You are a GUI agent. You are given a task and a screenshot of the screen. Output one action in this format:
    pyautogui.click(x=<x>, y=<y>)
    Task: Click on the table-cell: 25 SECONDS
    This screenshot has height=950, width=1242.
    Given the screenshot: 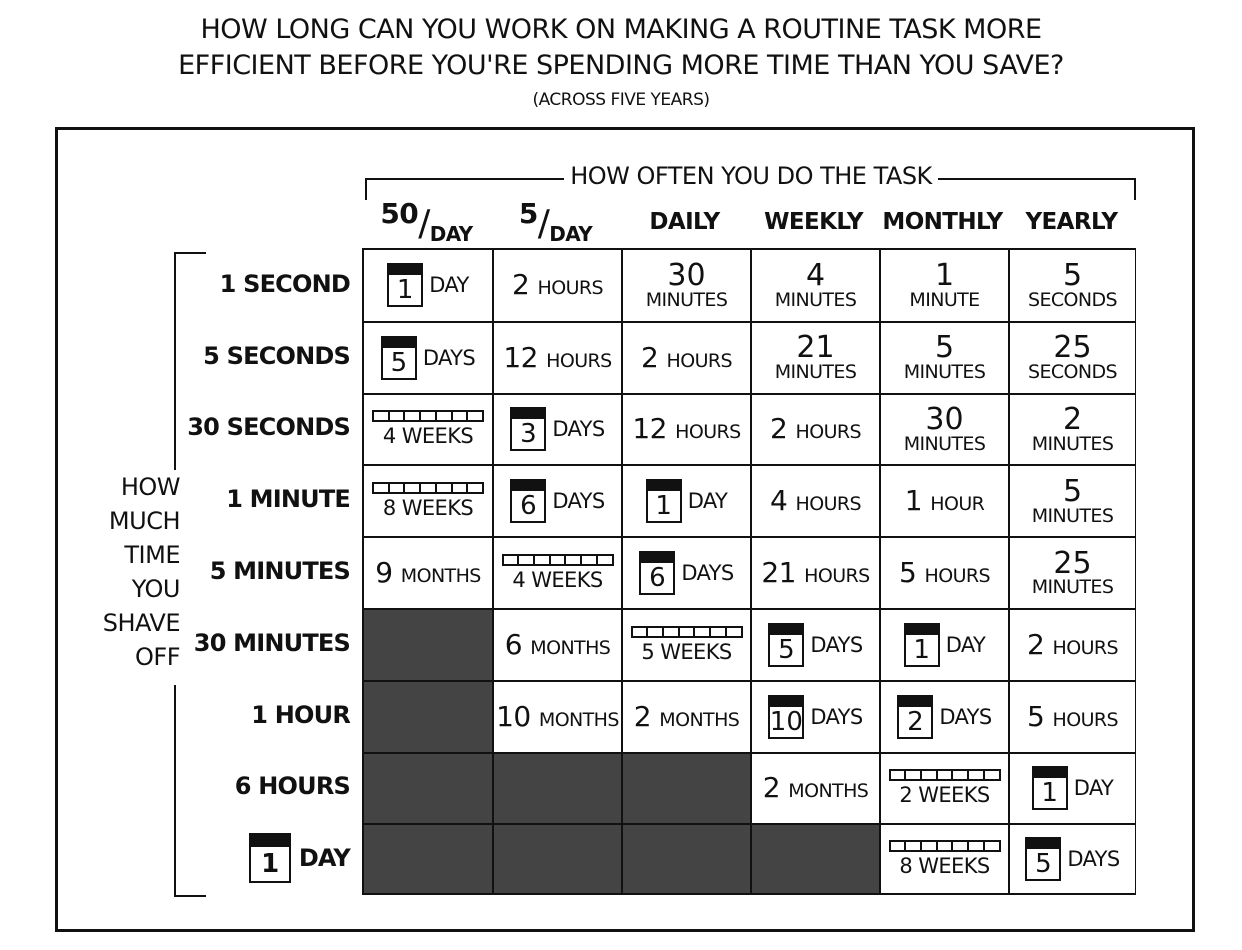 What is the action you would take?
    pyautogui.click(x=1072, y=357)
    